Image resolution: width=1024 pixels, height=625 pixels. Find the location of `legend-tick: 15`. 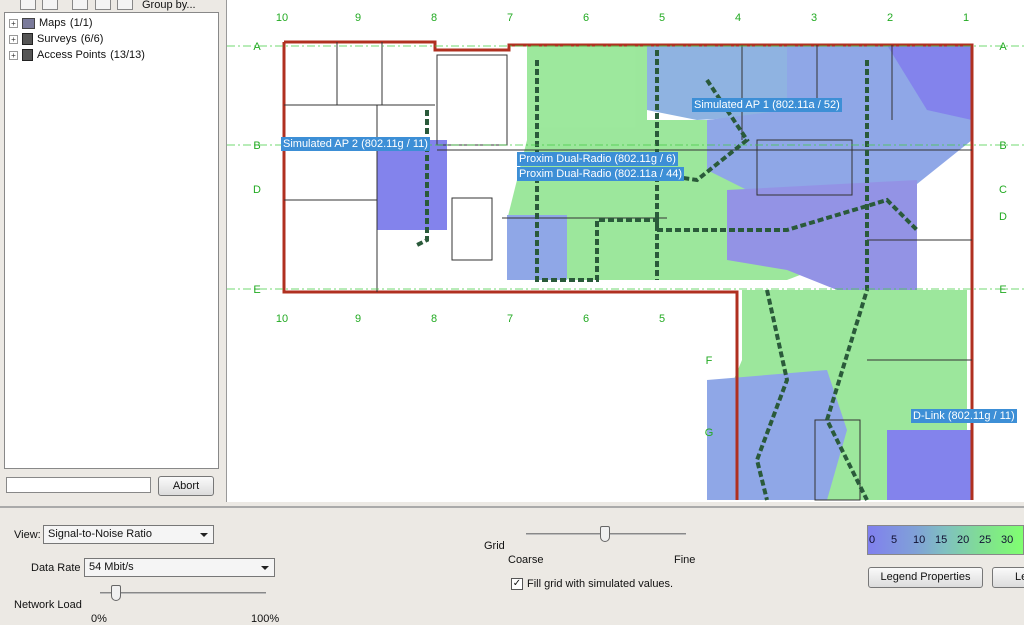

legend-tick: 15 is located at coordinates (941, 540).